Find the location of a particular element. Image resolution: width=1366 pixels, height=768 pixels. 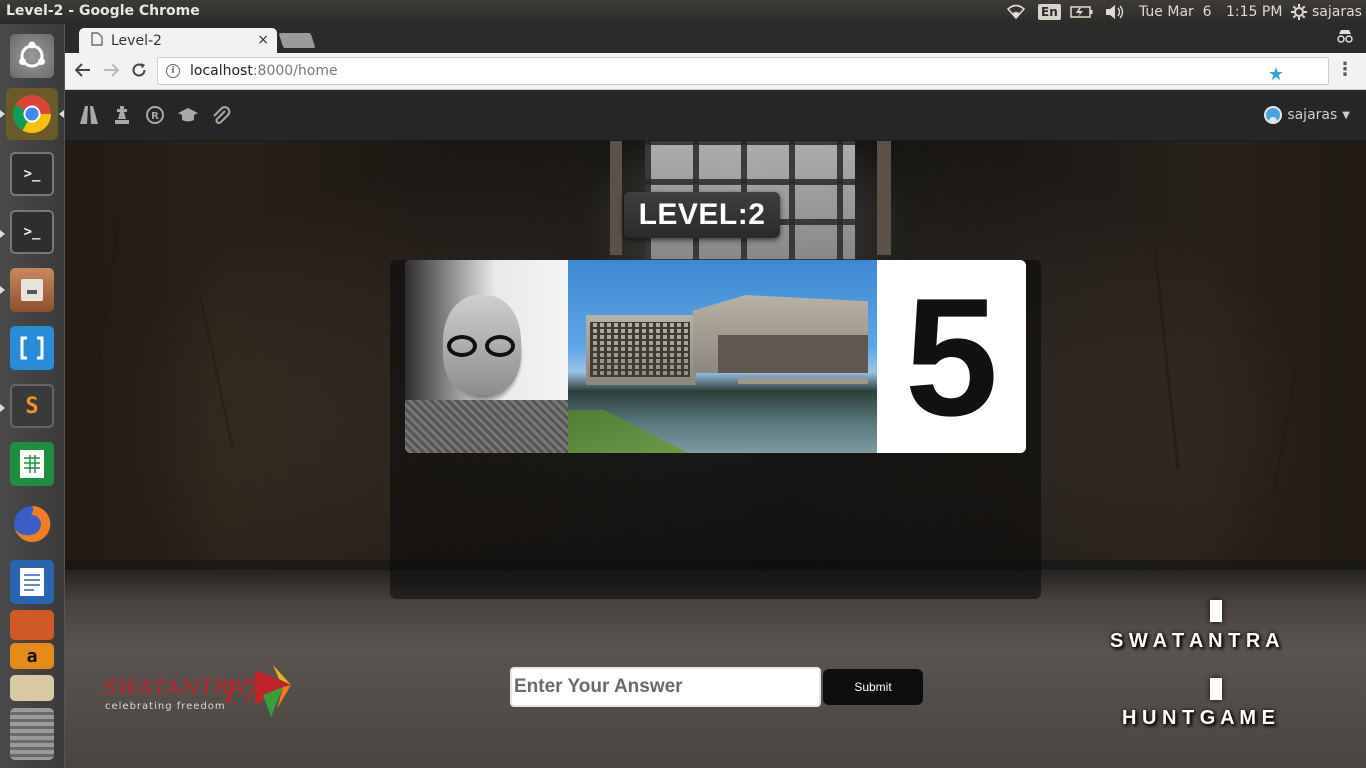

window-title: Level-2 - Google Chrome is located at coordinates (103, 11).